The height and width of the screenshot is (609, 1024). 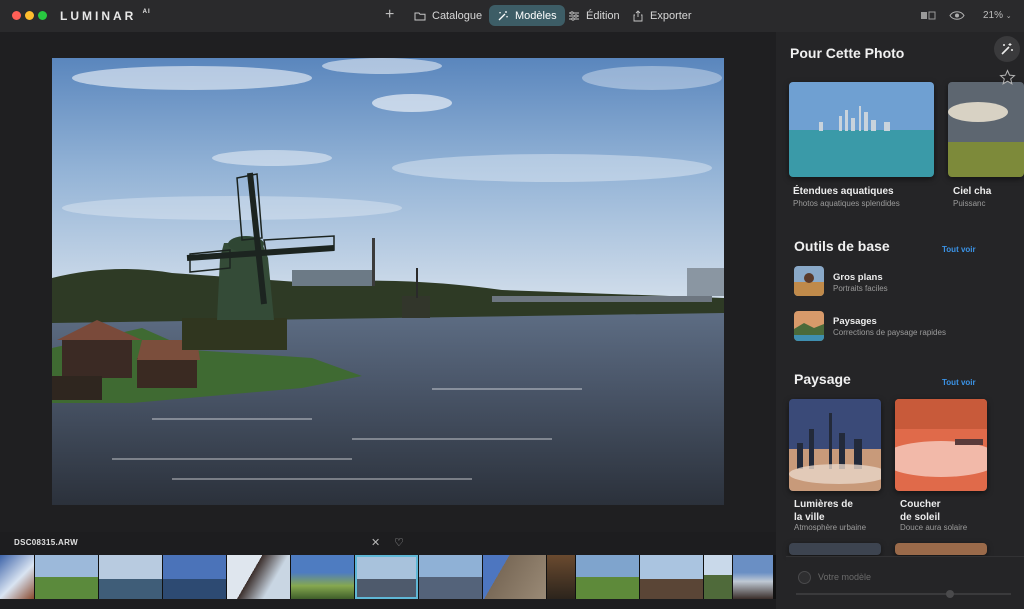 I want to click on tool-closeups-title: Gros plans, so click(x=858, y=277).